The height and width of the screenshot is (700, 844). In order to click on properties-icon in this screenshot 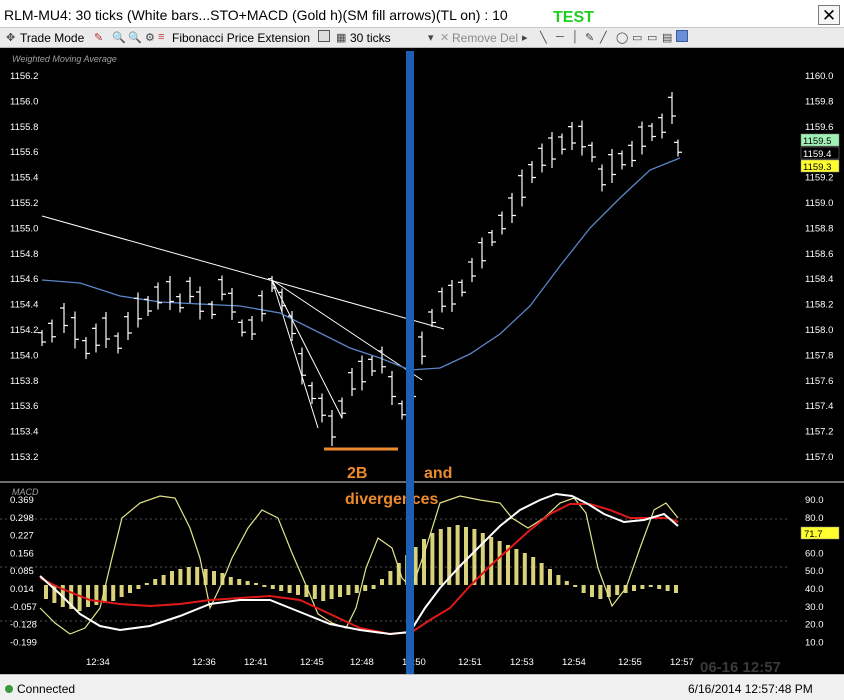, I will do `click(682, 36)`.